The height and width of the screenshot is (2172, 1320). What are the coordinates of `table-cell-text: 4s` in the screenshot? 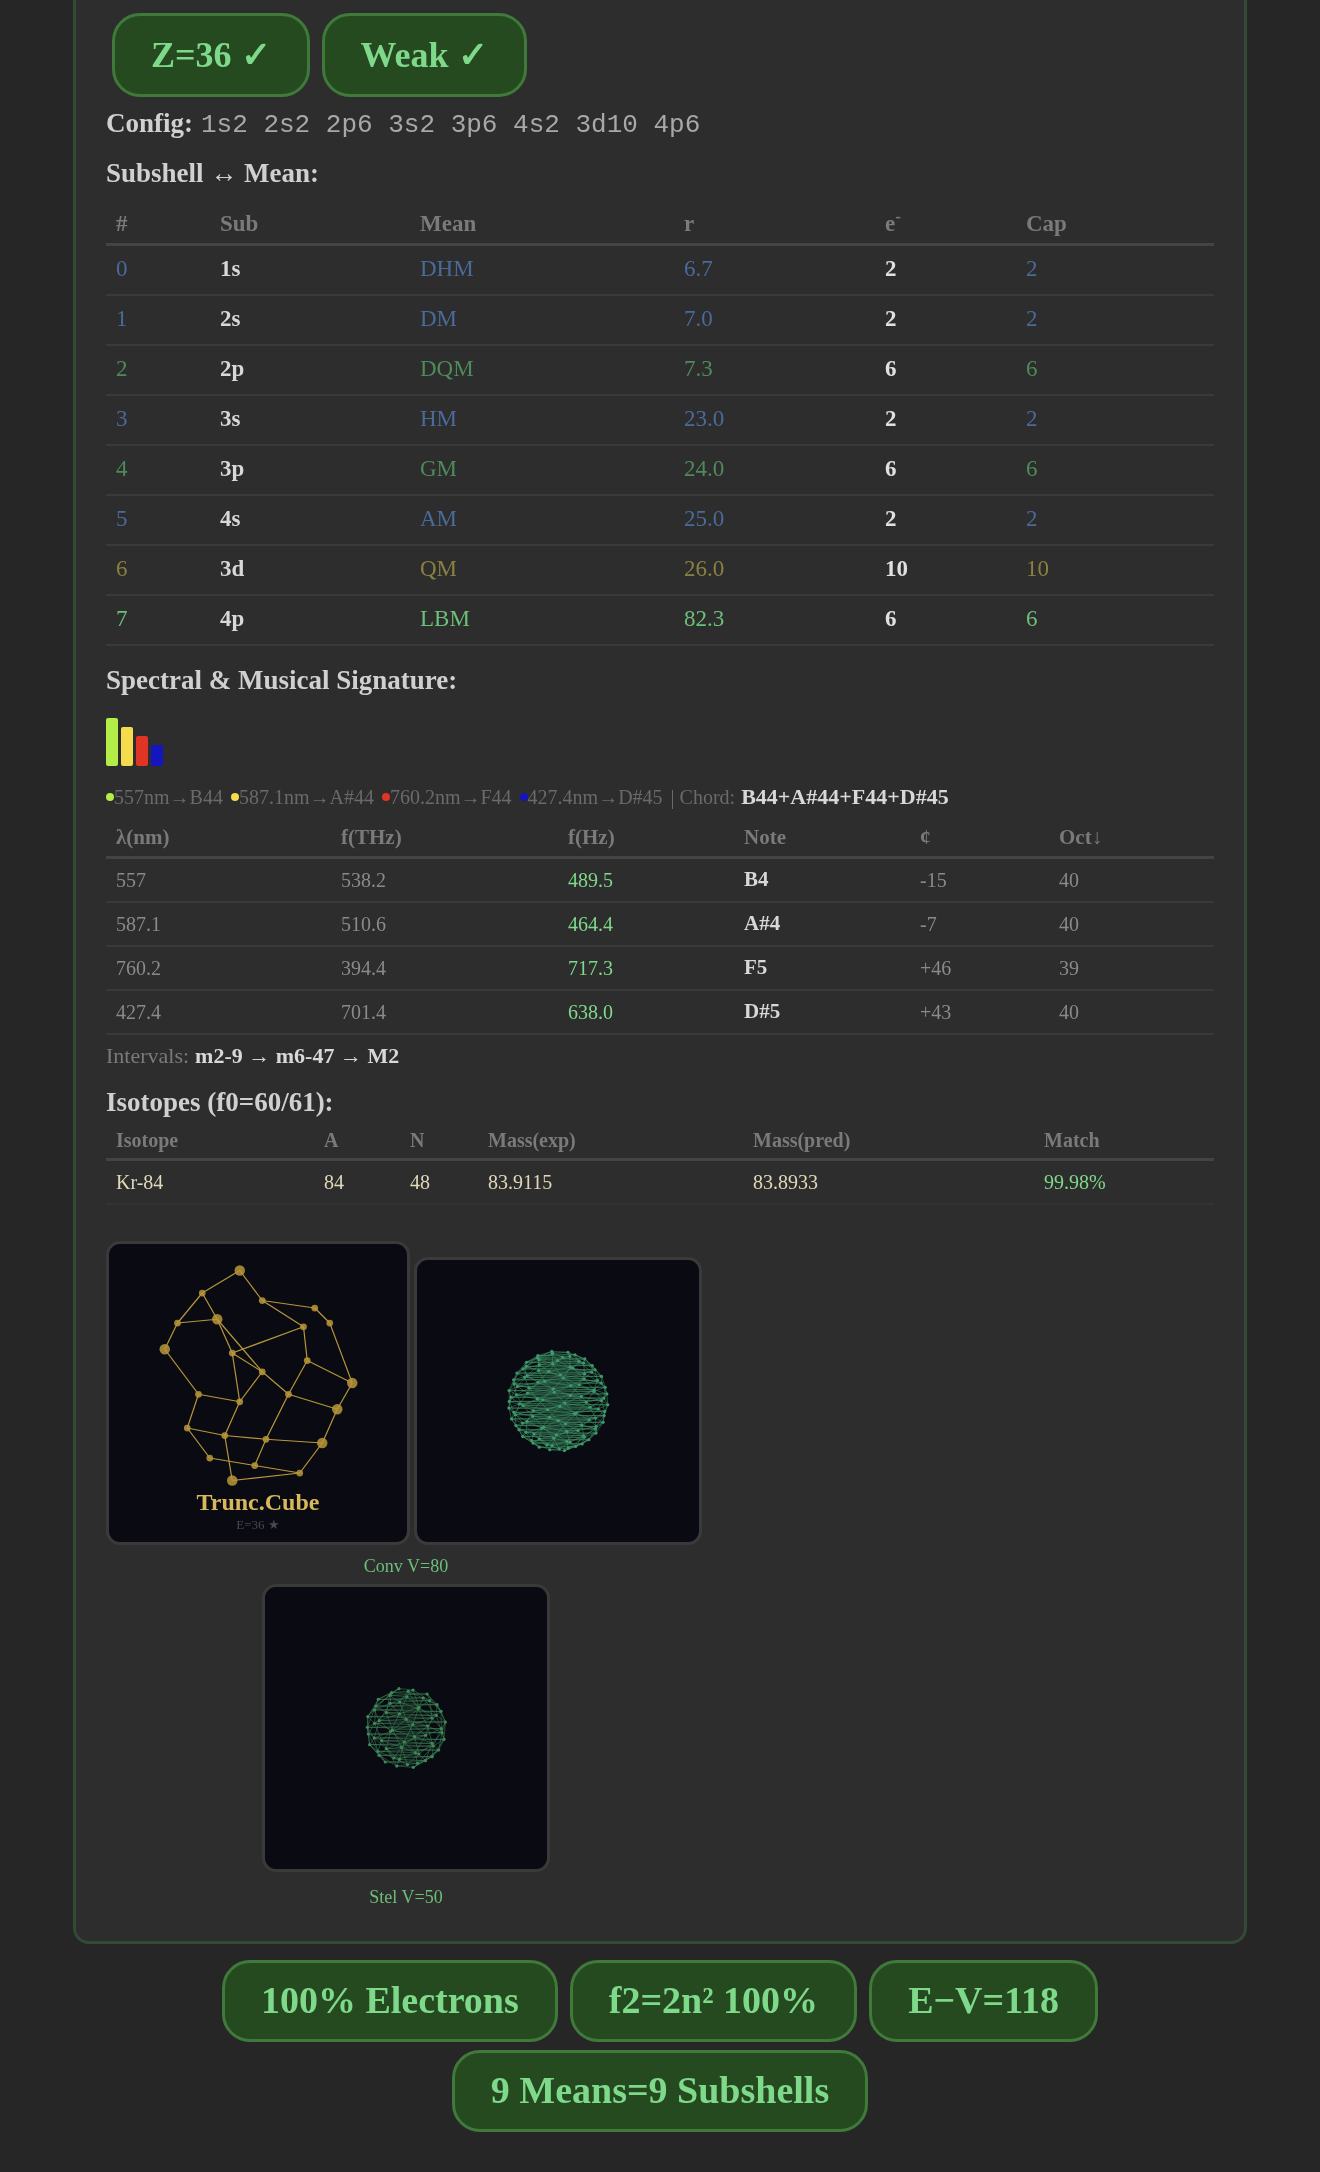 It's located at (231, 519).